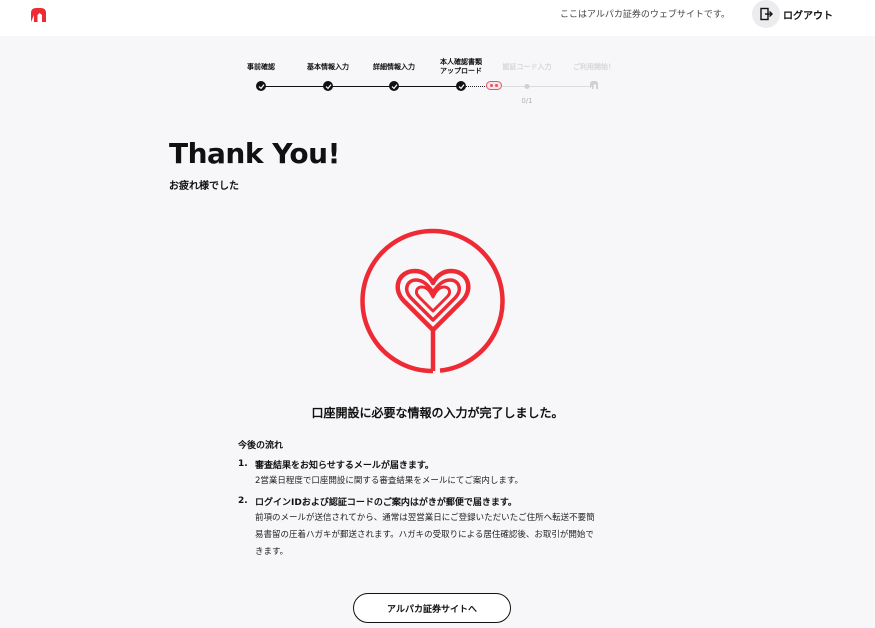  I want to click on step-label-4: 本人確認書類 アップロード, so click(461, 66).